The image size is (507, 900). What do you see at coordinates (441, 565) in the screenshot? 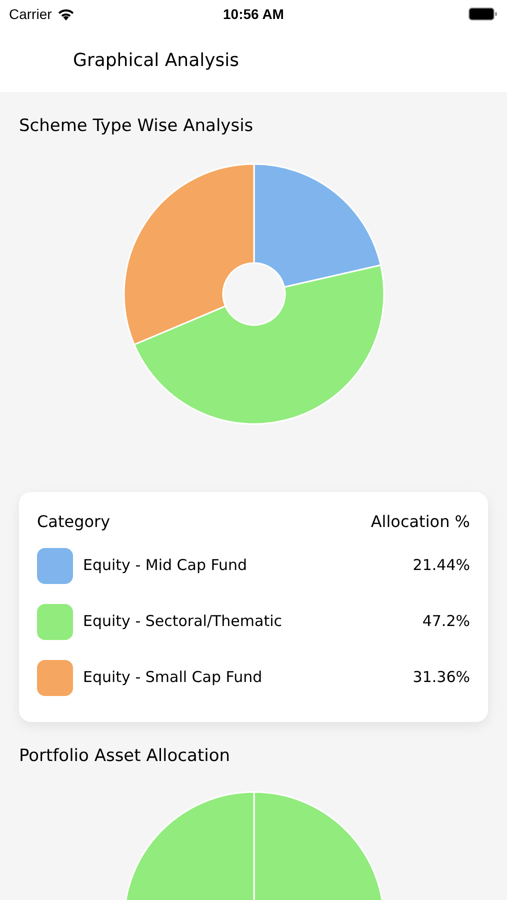
I see `allocation-value: 21.44%` at bounding box center [441, 565].